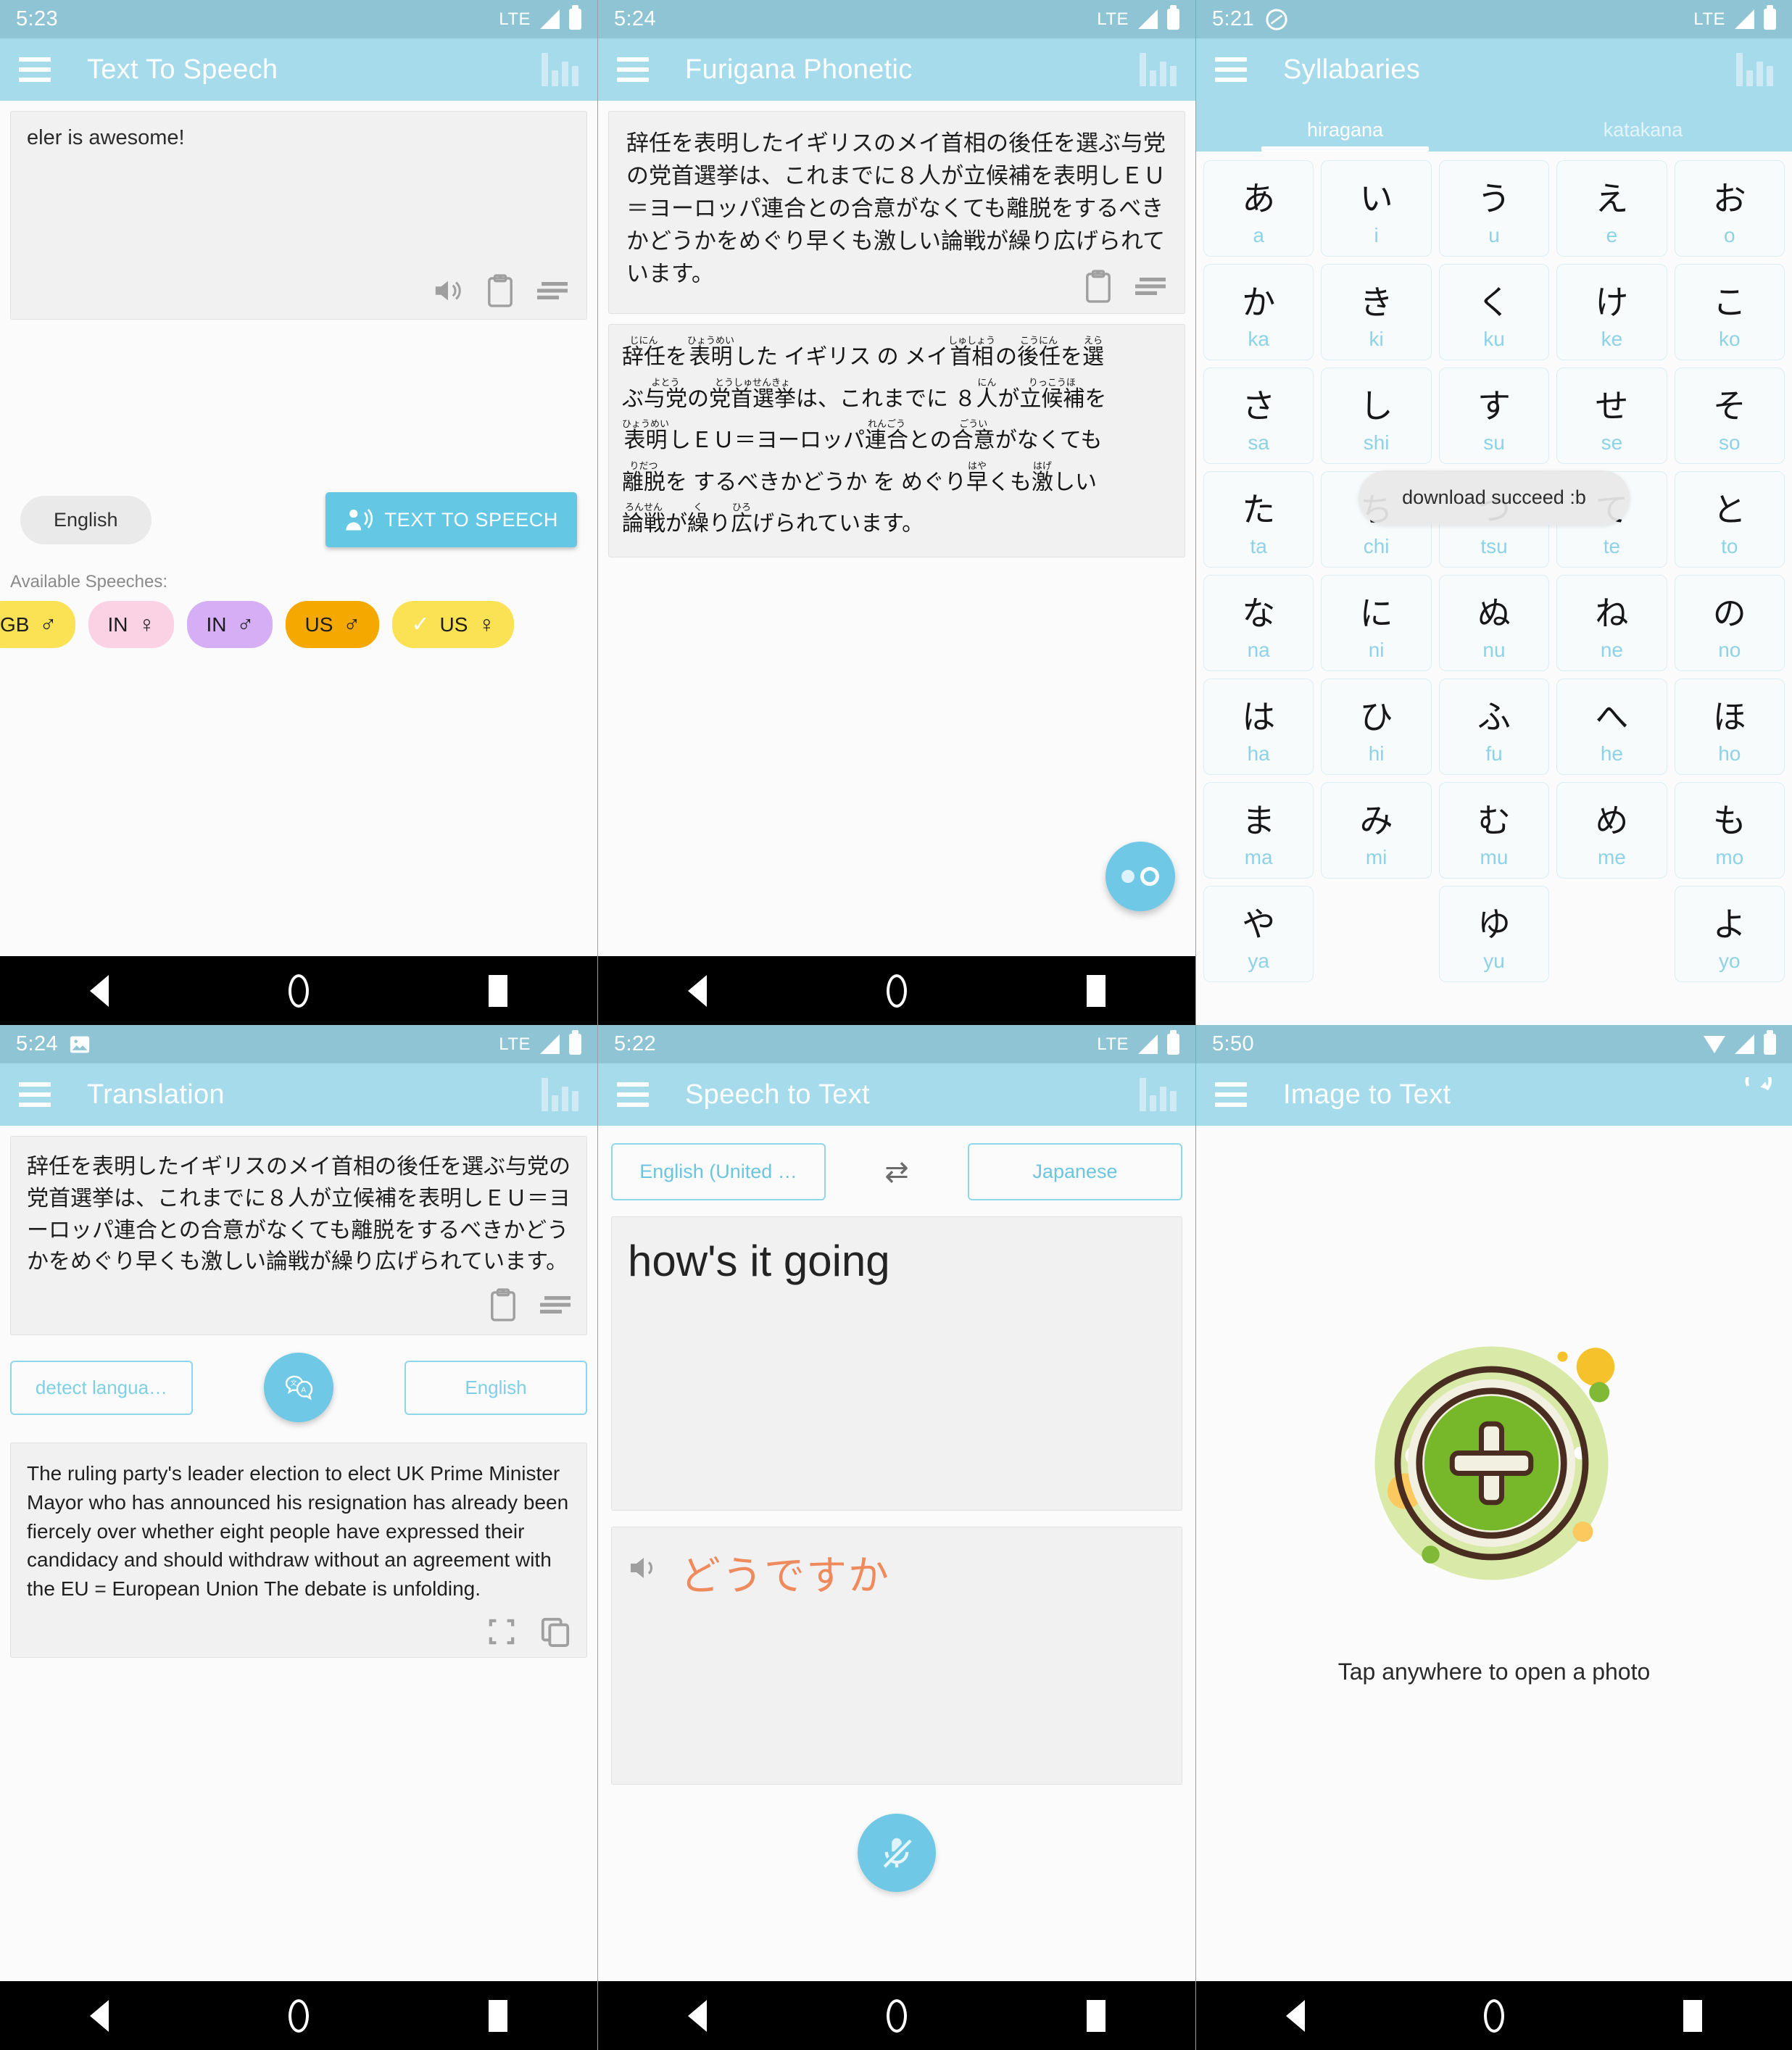 The image size is (1792, 2050). What do you see at coordinates (1259, 416) in the screenshot?
I see `kana-cell-sa: さ sa` at bounding box center [1259, 416].